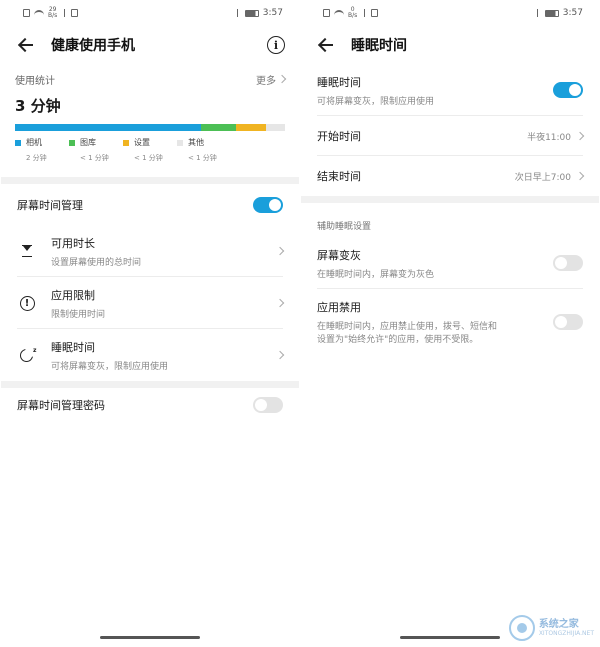  Describe the element at coordinates (93, 46) in the screenshot. I see `page-title: 健康使用手机` at that location.